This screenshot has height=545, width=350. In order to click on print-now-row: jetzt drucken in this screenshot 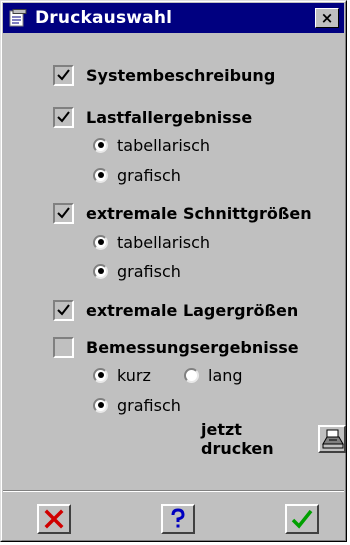, I will do `click(273, 439)`.